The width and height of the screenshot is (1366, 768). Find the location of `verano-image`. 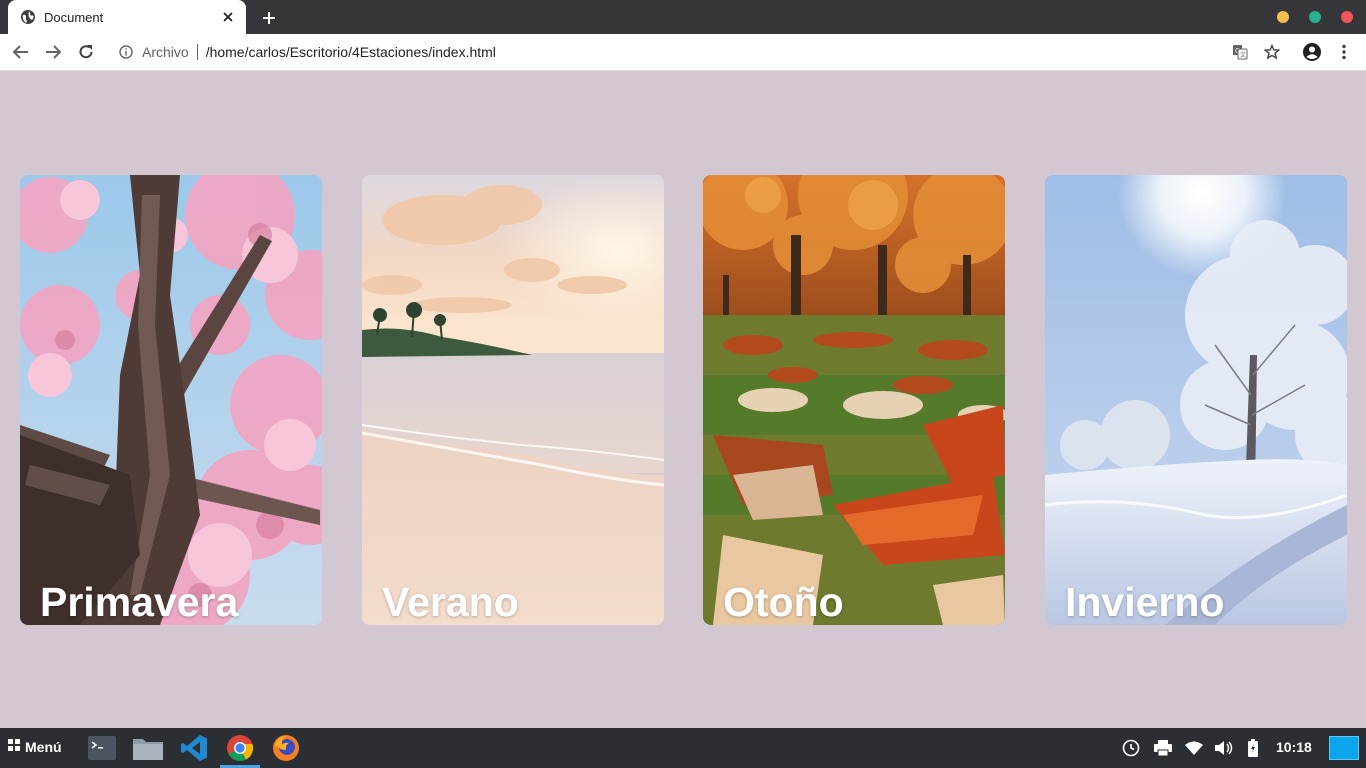

verano-image is located at coordinates (513, 400).